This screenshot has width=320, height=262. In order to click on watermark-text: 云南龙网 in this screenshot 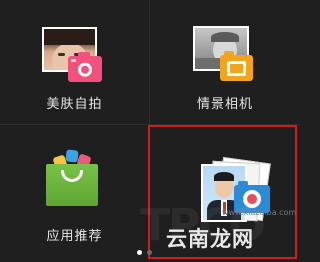, I will do `click(210, 239)`.